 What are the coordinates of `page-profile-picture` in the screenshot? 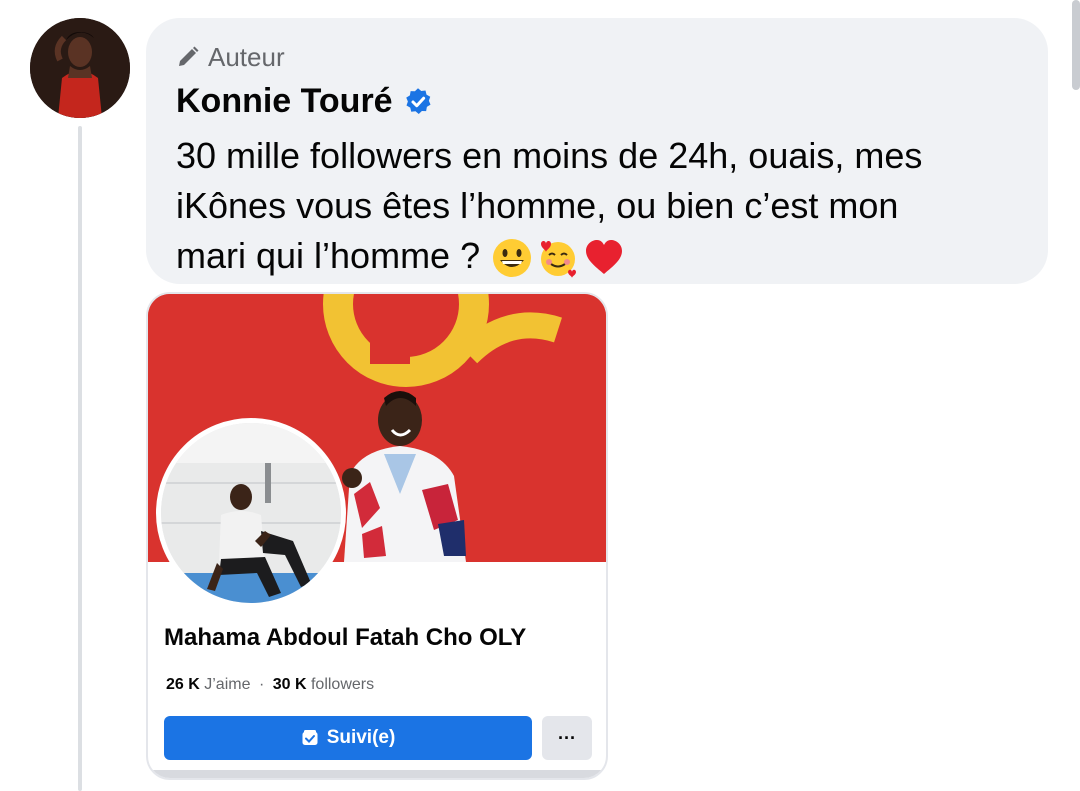 It's located at (251, 513).